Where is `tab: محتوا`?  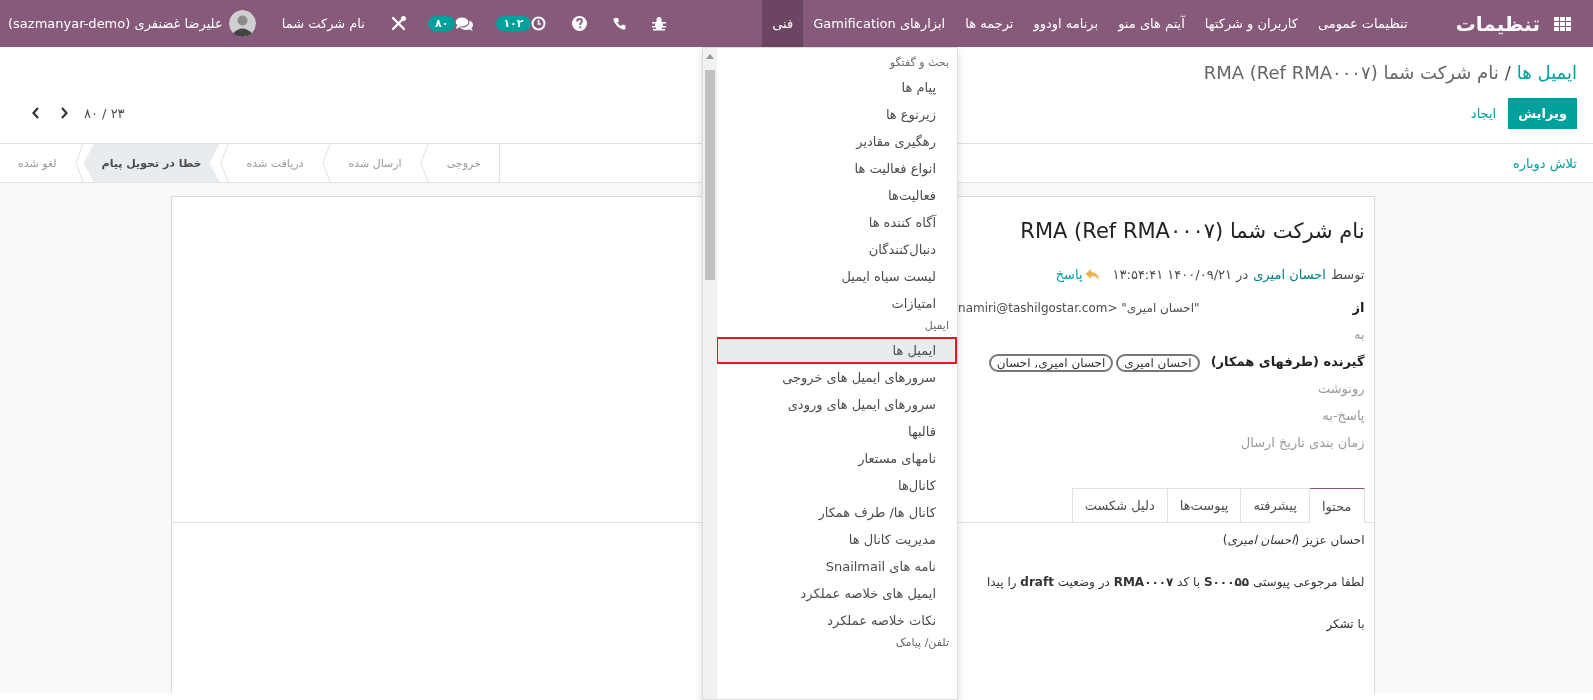
tab: محتوا is located at coordinates (1336, 505).